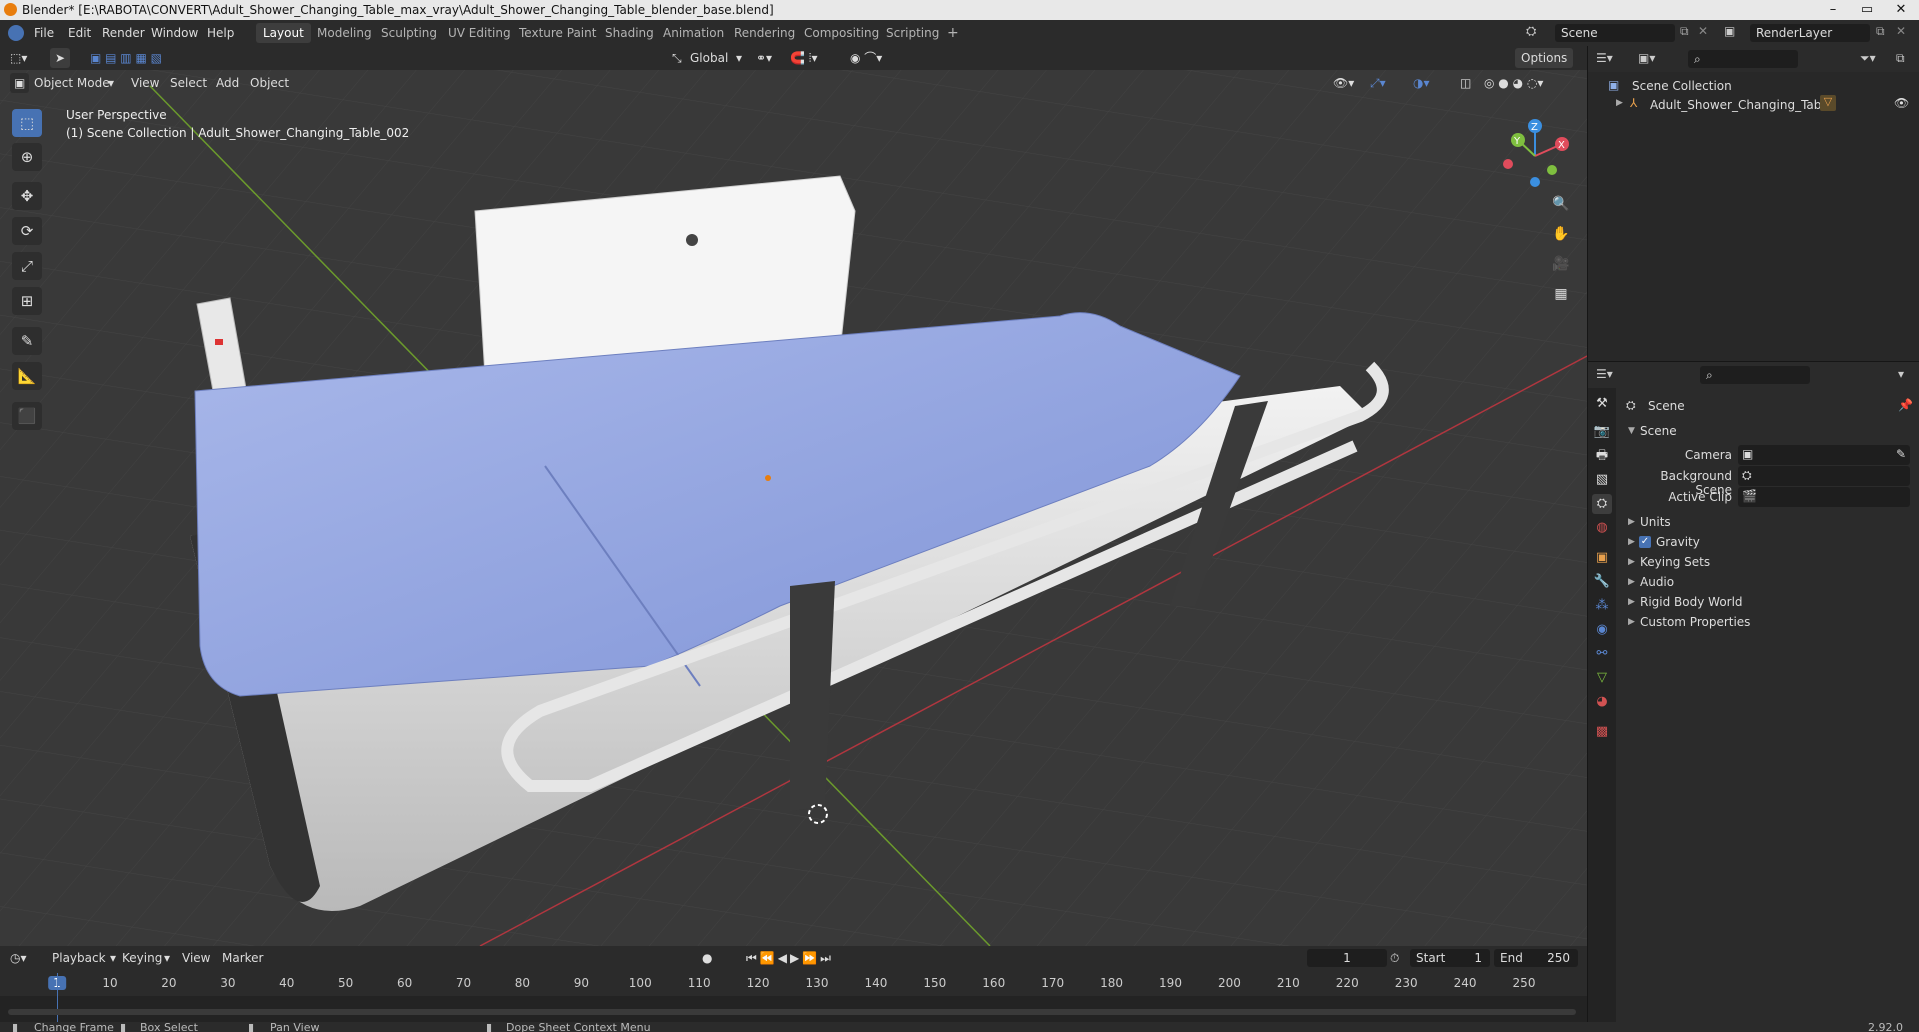 Image resolution: width=1919 pixels, height=1032 pixels. Describe the element at coordinates (27, 266) in the screenshot. I see `scale-tool: ⤢` at that location.